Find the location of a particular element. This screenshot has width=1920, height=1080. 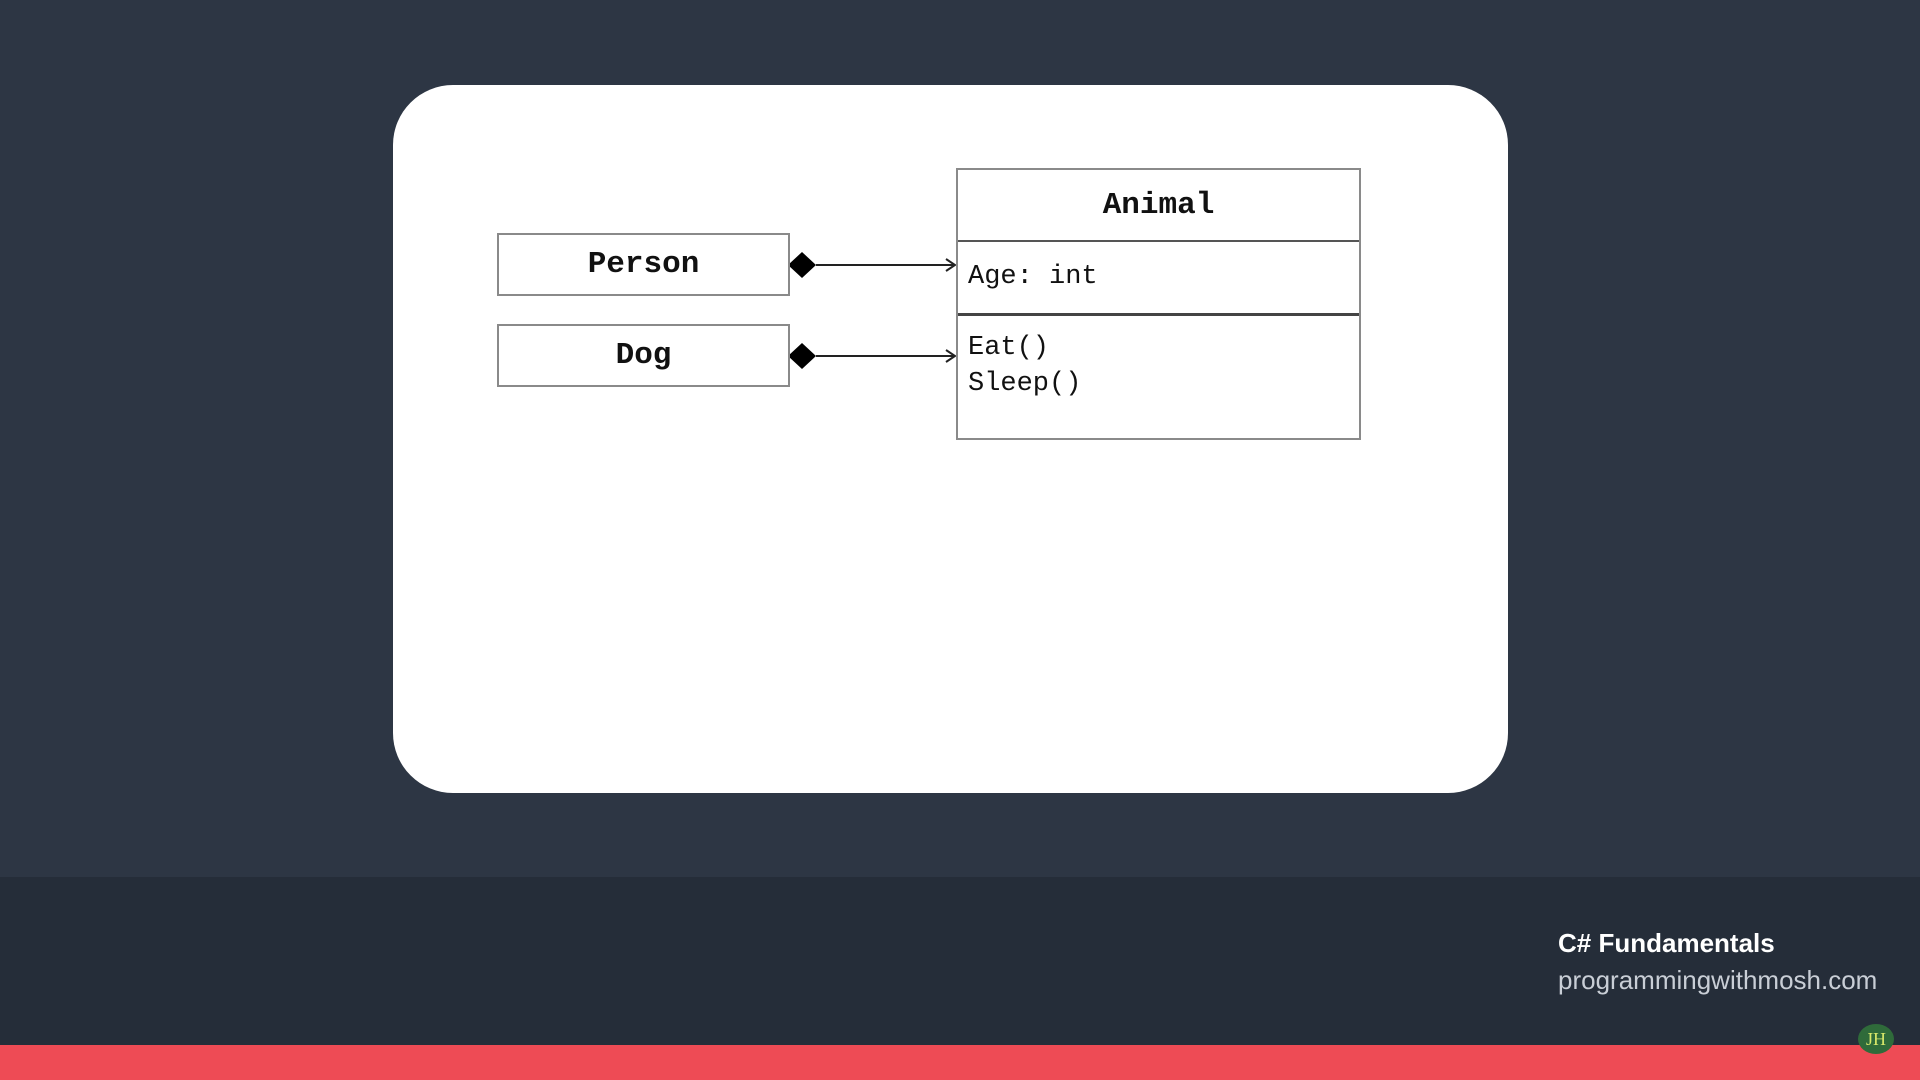

method: Sleep() is located at coordinates (1025, 384).